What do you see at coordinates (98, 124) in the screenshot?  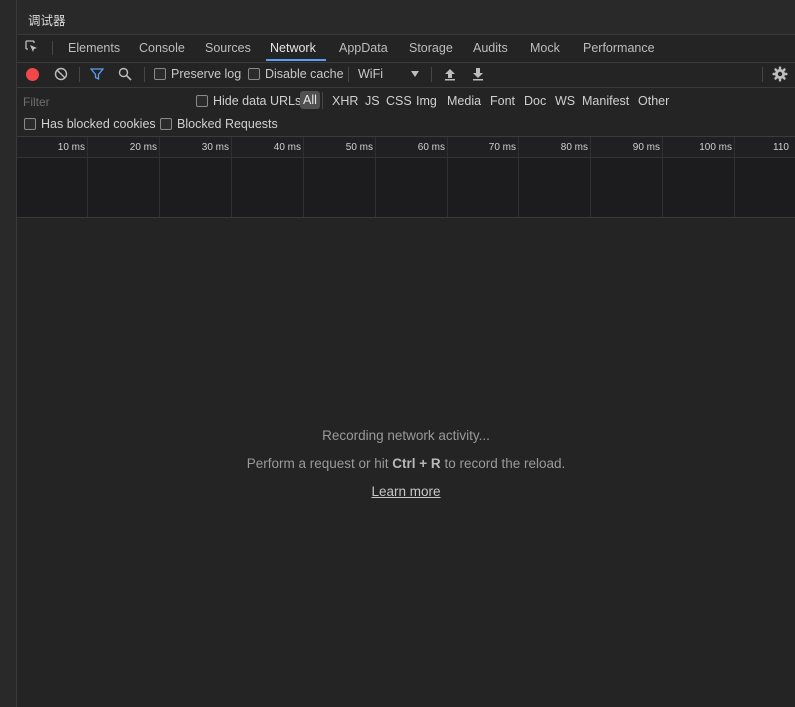 I see `has-blocked-cookies-label: Has blocked cookies` at bounding box center [98, 124].